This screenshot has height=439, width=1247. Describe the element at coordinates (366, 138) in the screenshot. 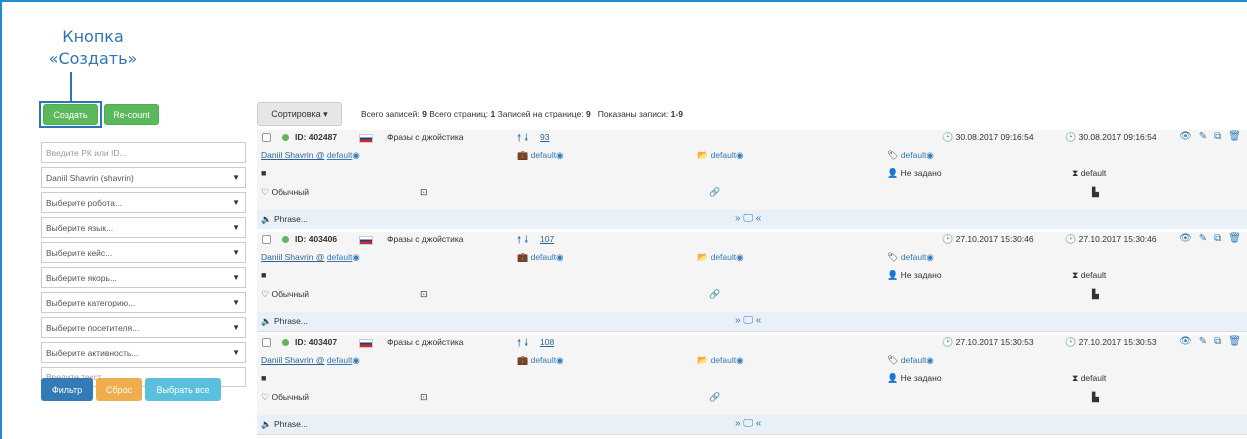

I see `russian-flag-icon` at that location.